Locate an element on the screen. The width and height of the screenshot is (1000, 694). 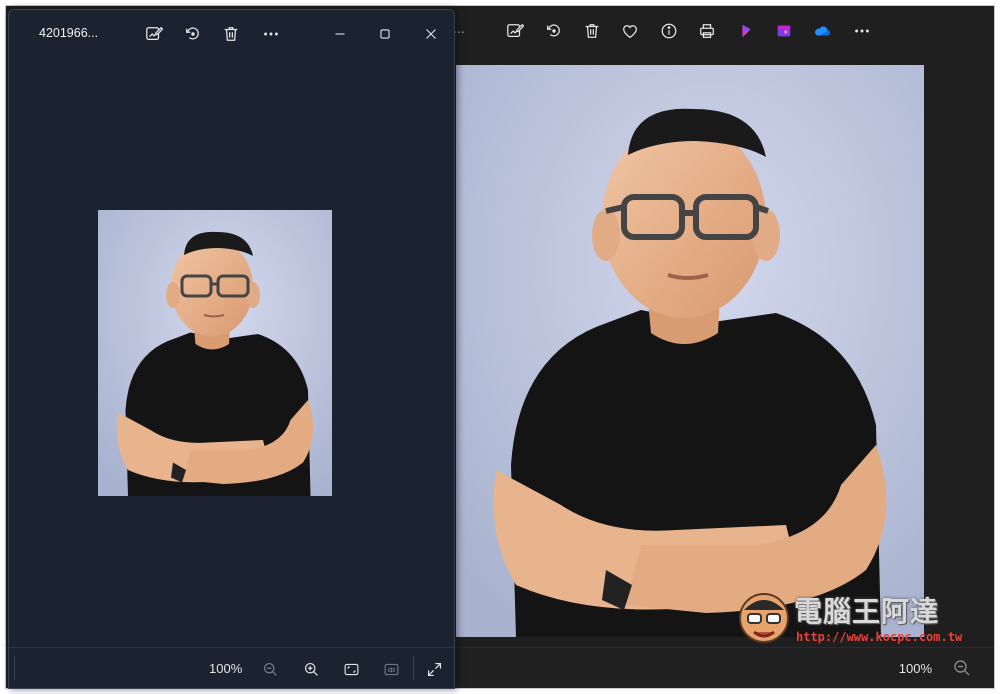
print-icon is located at coordinates (707, 31).